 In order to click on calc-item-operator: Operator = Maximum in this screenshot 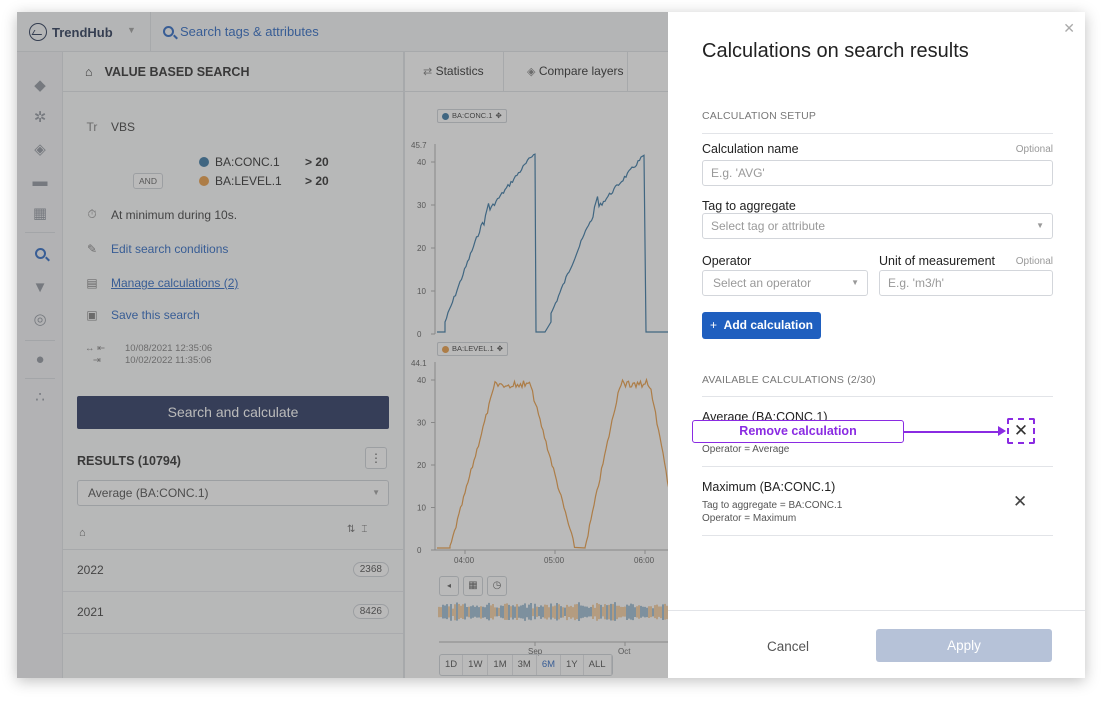, I will do `click(749, 518)`.